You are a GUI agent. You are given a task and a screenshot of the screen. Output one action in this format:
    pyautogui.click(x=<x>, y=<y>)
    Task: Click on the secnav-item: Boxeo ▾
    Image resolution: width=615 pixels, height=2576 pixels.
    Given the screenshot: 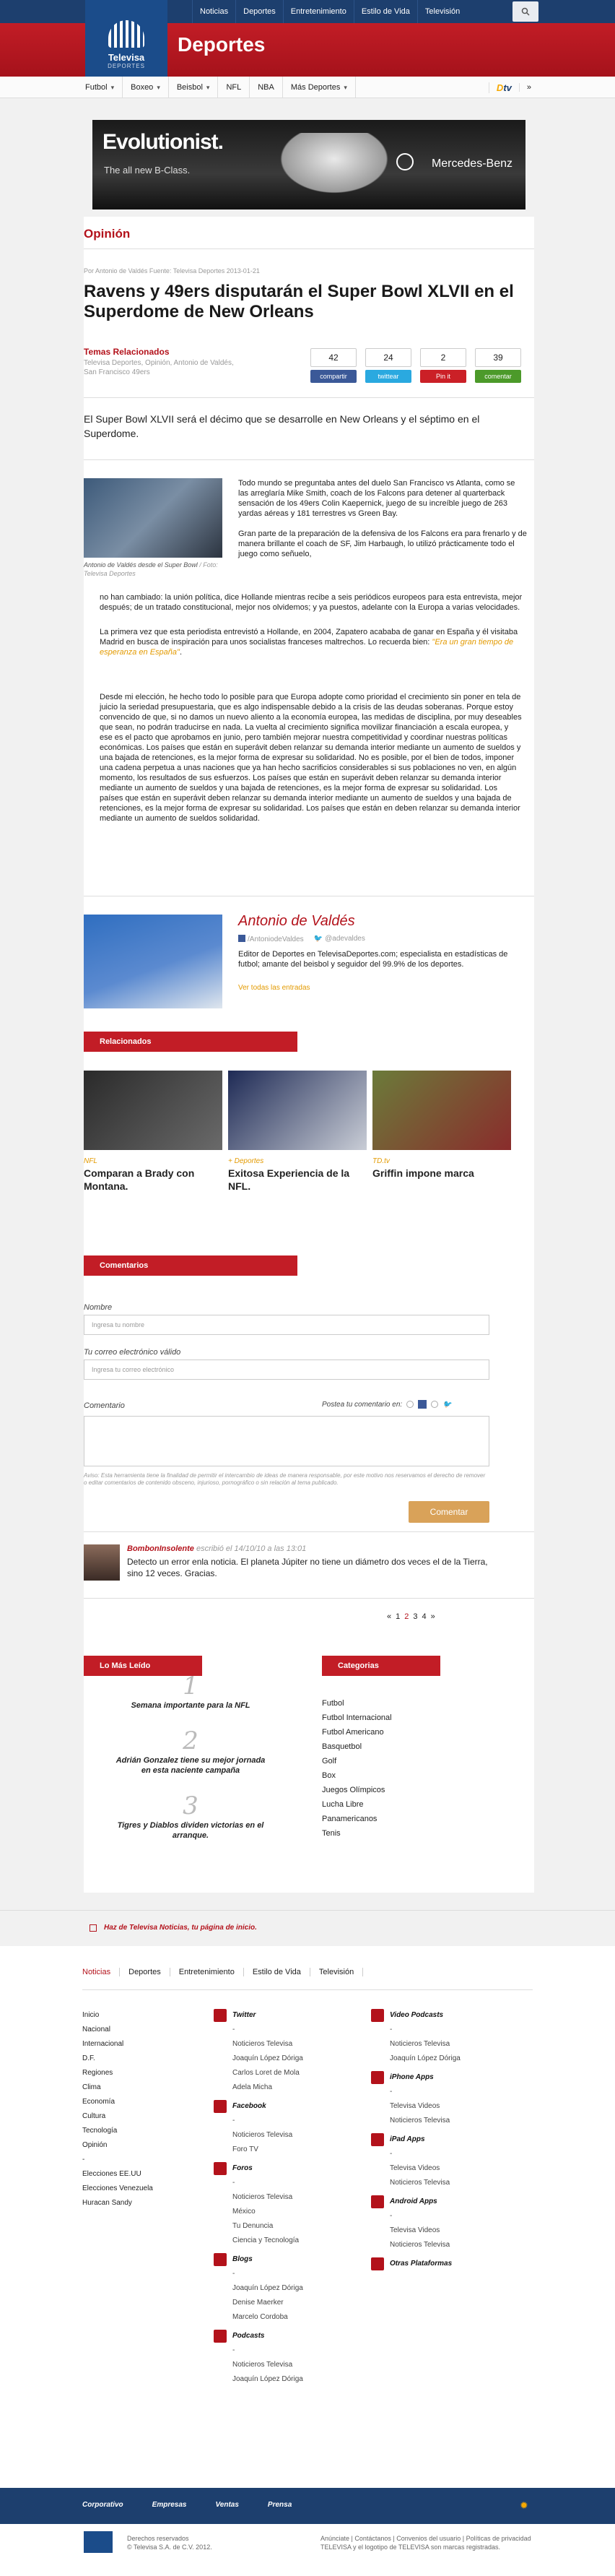 What is the action you would take?
    pyautogui.click(x=146, y=87)
    